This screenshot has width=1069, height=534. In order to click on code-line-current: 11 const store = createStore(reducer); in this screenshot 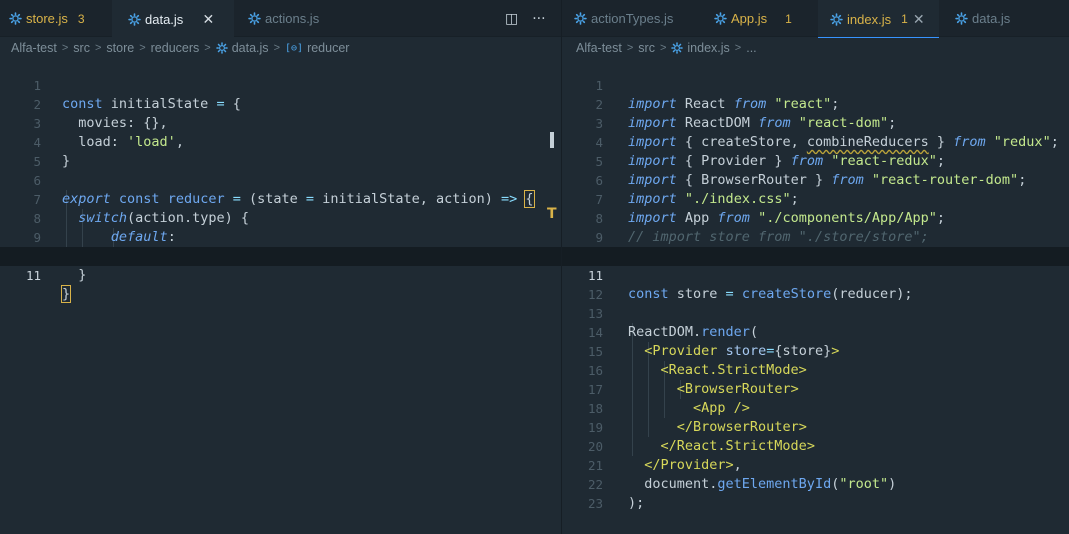, I will do `click(815, 274)`.